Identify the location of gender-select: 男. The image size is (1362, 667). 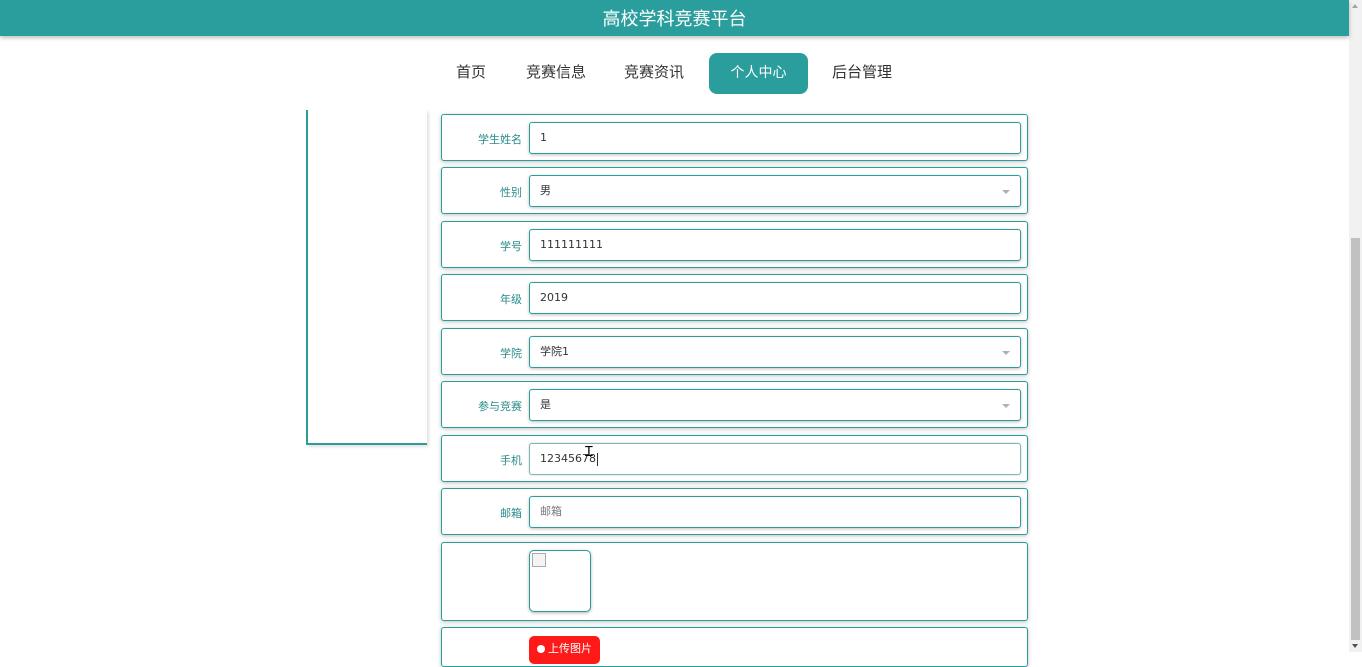
(775, 191).